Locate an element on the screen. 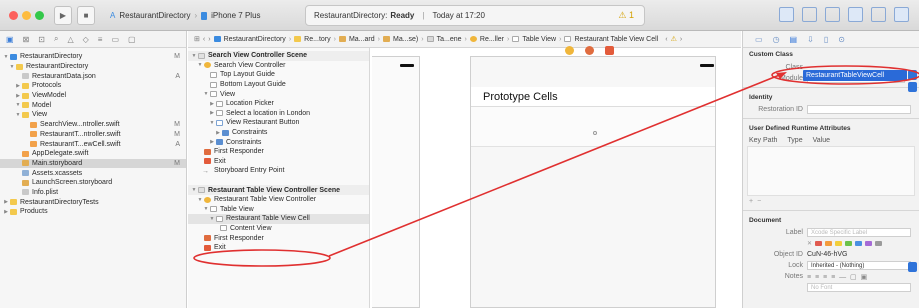  navigator-item-project: ▼ RestaurantDirectory M is located at coordinates (93, 57).